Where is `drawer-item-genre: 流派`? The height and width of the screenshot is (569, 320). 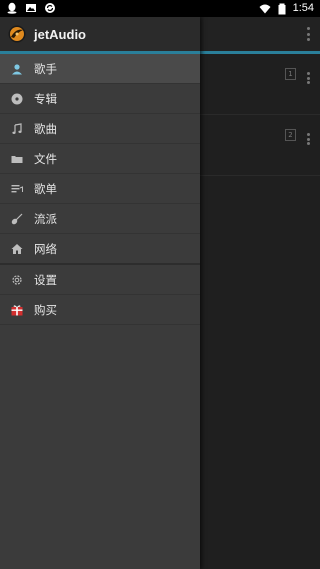 drawer-item-genre: 流派 is located at coordinates (100, 219).